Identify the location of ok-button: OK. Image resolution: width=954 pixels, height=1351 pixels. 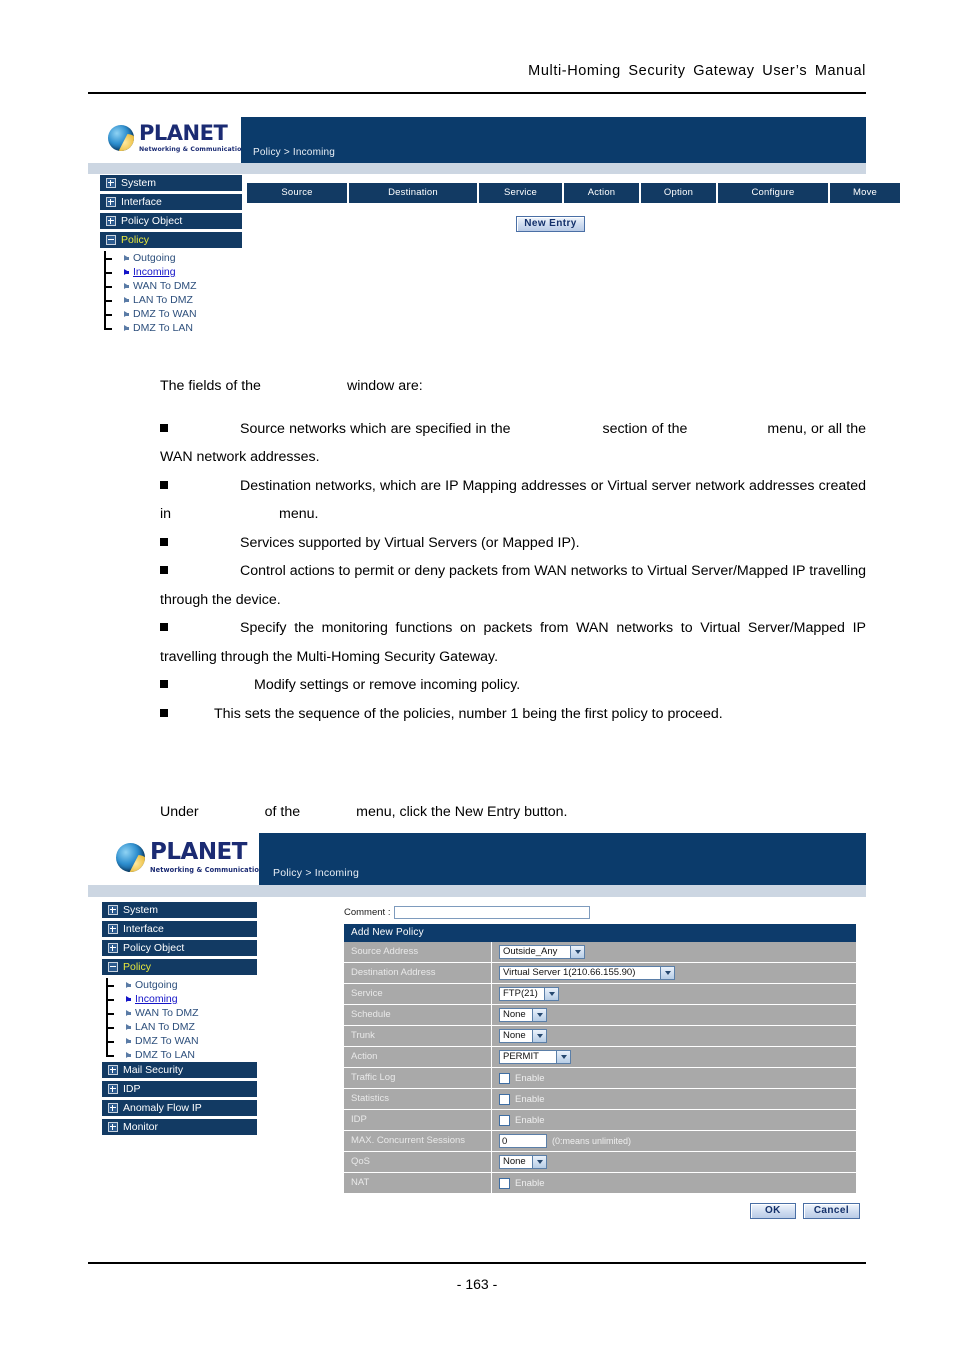
(773, 1211).